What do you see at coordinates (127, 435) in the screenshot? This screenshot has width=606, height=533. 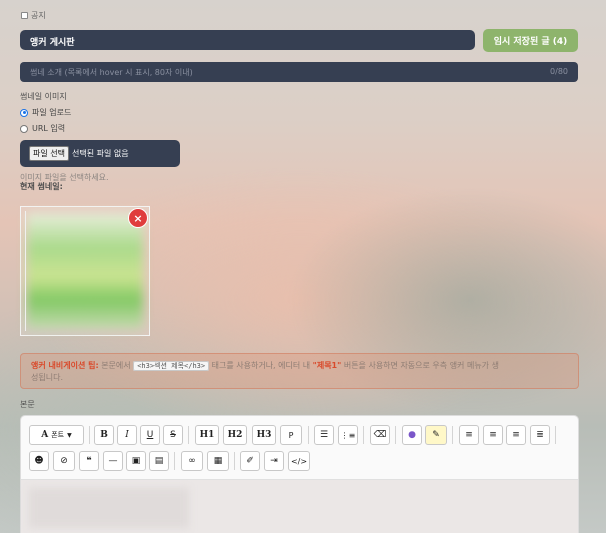 I see `italic-button: I` at bounding box center [127, 435].